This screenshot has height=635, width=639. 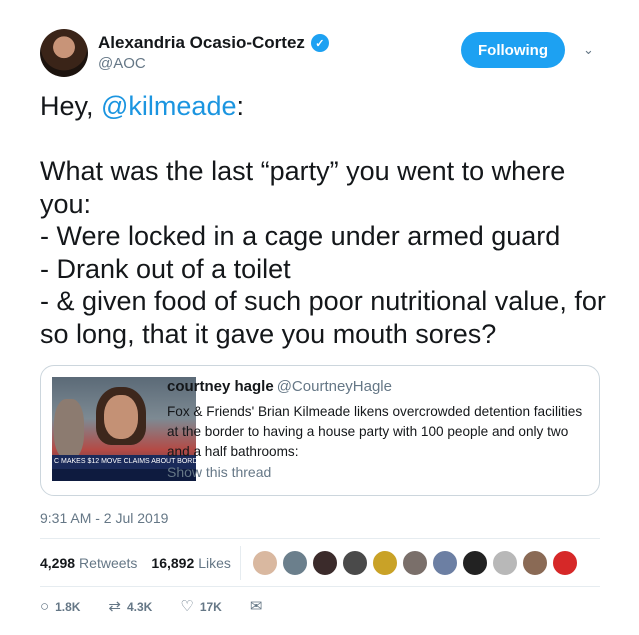 What do you see at coordinates (57, 563) in the screenshot?
I see `retweets-count: 4,298` at bounding box center [57, 563].